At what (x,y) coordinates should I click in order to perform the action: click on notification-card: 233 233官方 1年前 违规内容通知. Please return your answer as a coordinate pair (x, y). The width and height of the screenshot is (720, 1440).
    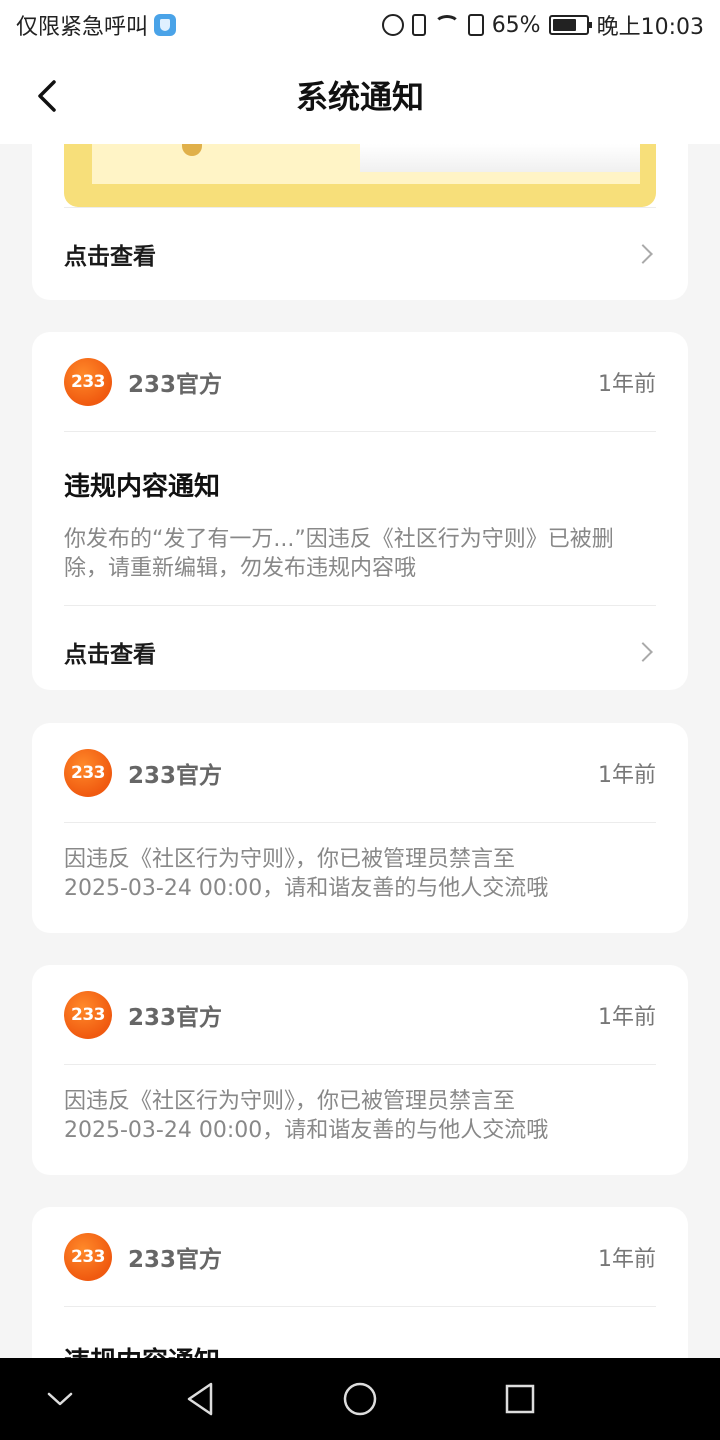
    Looking at the image, I should click on (360, 1282).